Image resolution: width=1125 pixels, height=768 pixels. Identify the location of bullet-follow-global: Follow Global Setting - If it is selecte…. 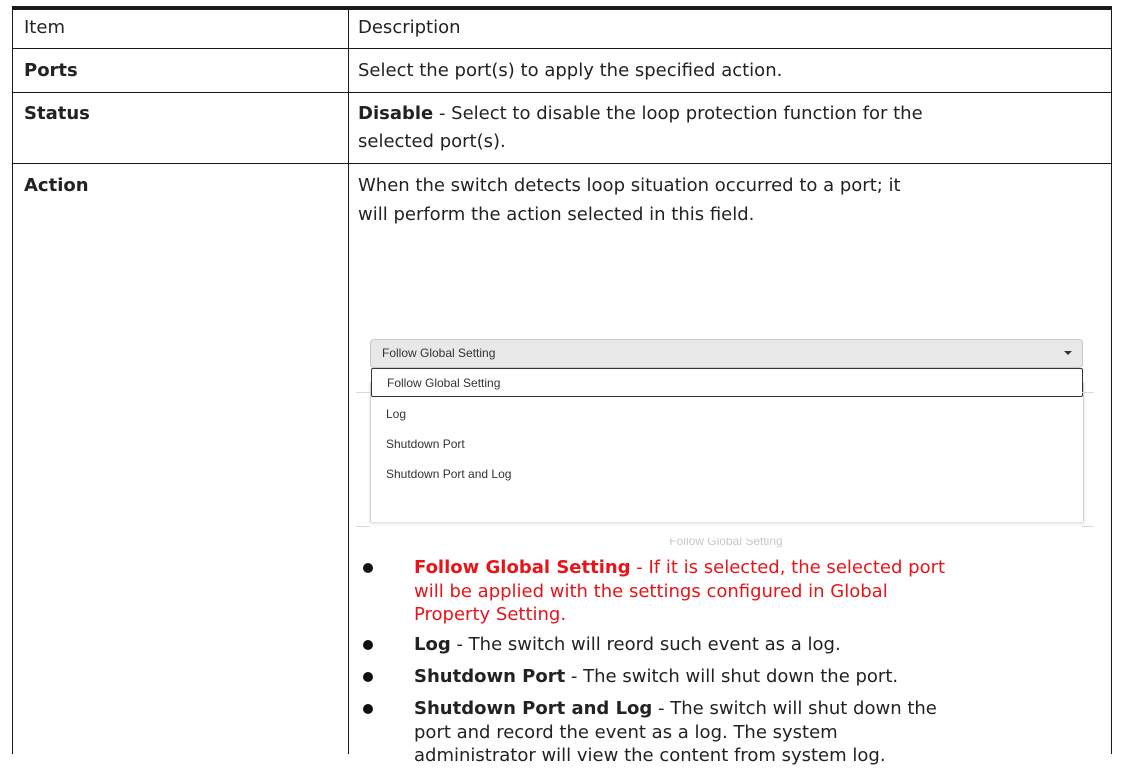
(754, 568).